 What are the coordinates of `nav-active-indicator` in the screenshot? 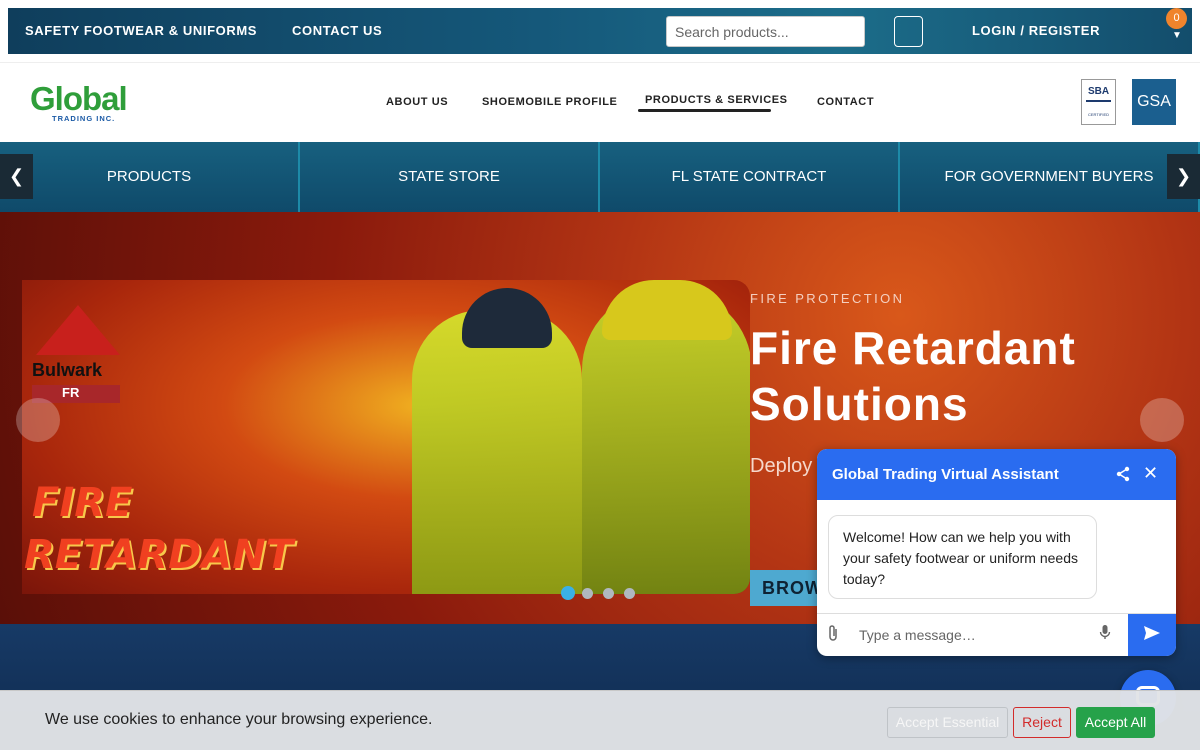 It's located at (704, 110).